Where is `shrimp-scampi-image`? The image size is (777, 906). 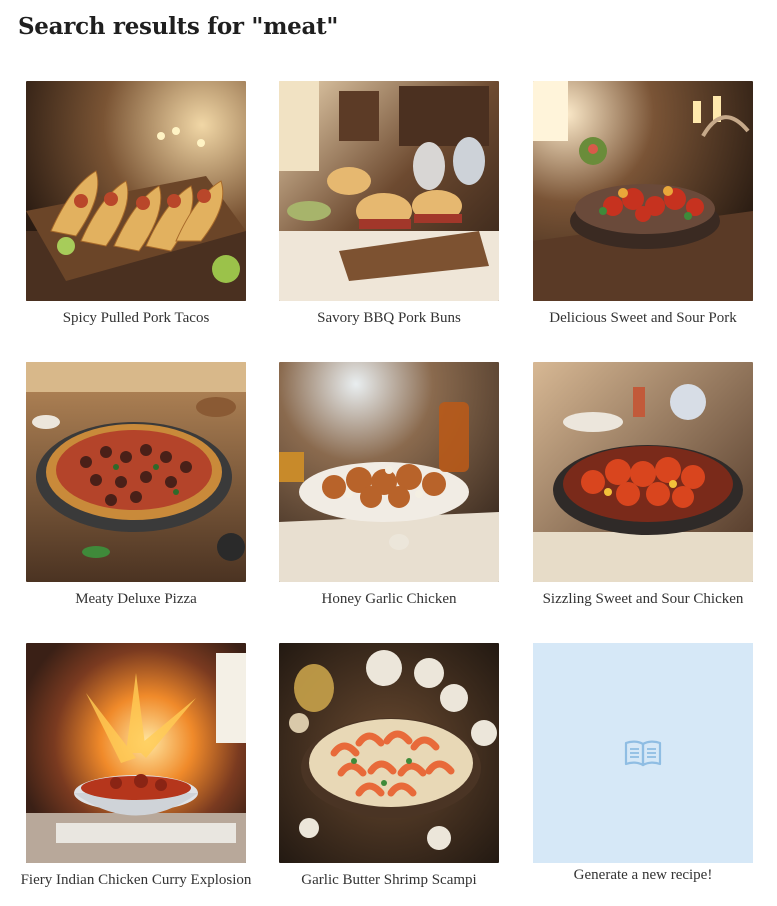
shrimp-scampi-image is located at coordinates (389, 753).